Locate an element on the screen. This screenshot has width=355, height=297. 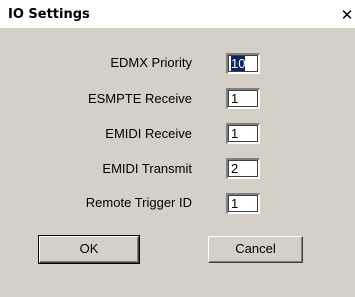
remote-trigger-id-field: 1 is located at coordinates (243, 203).